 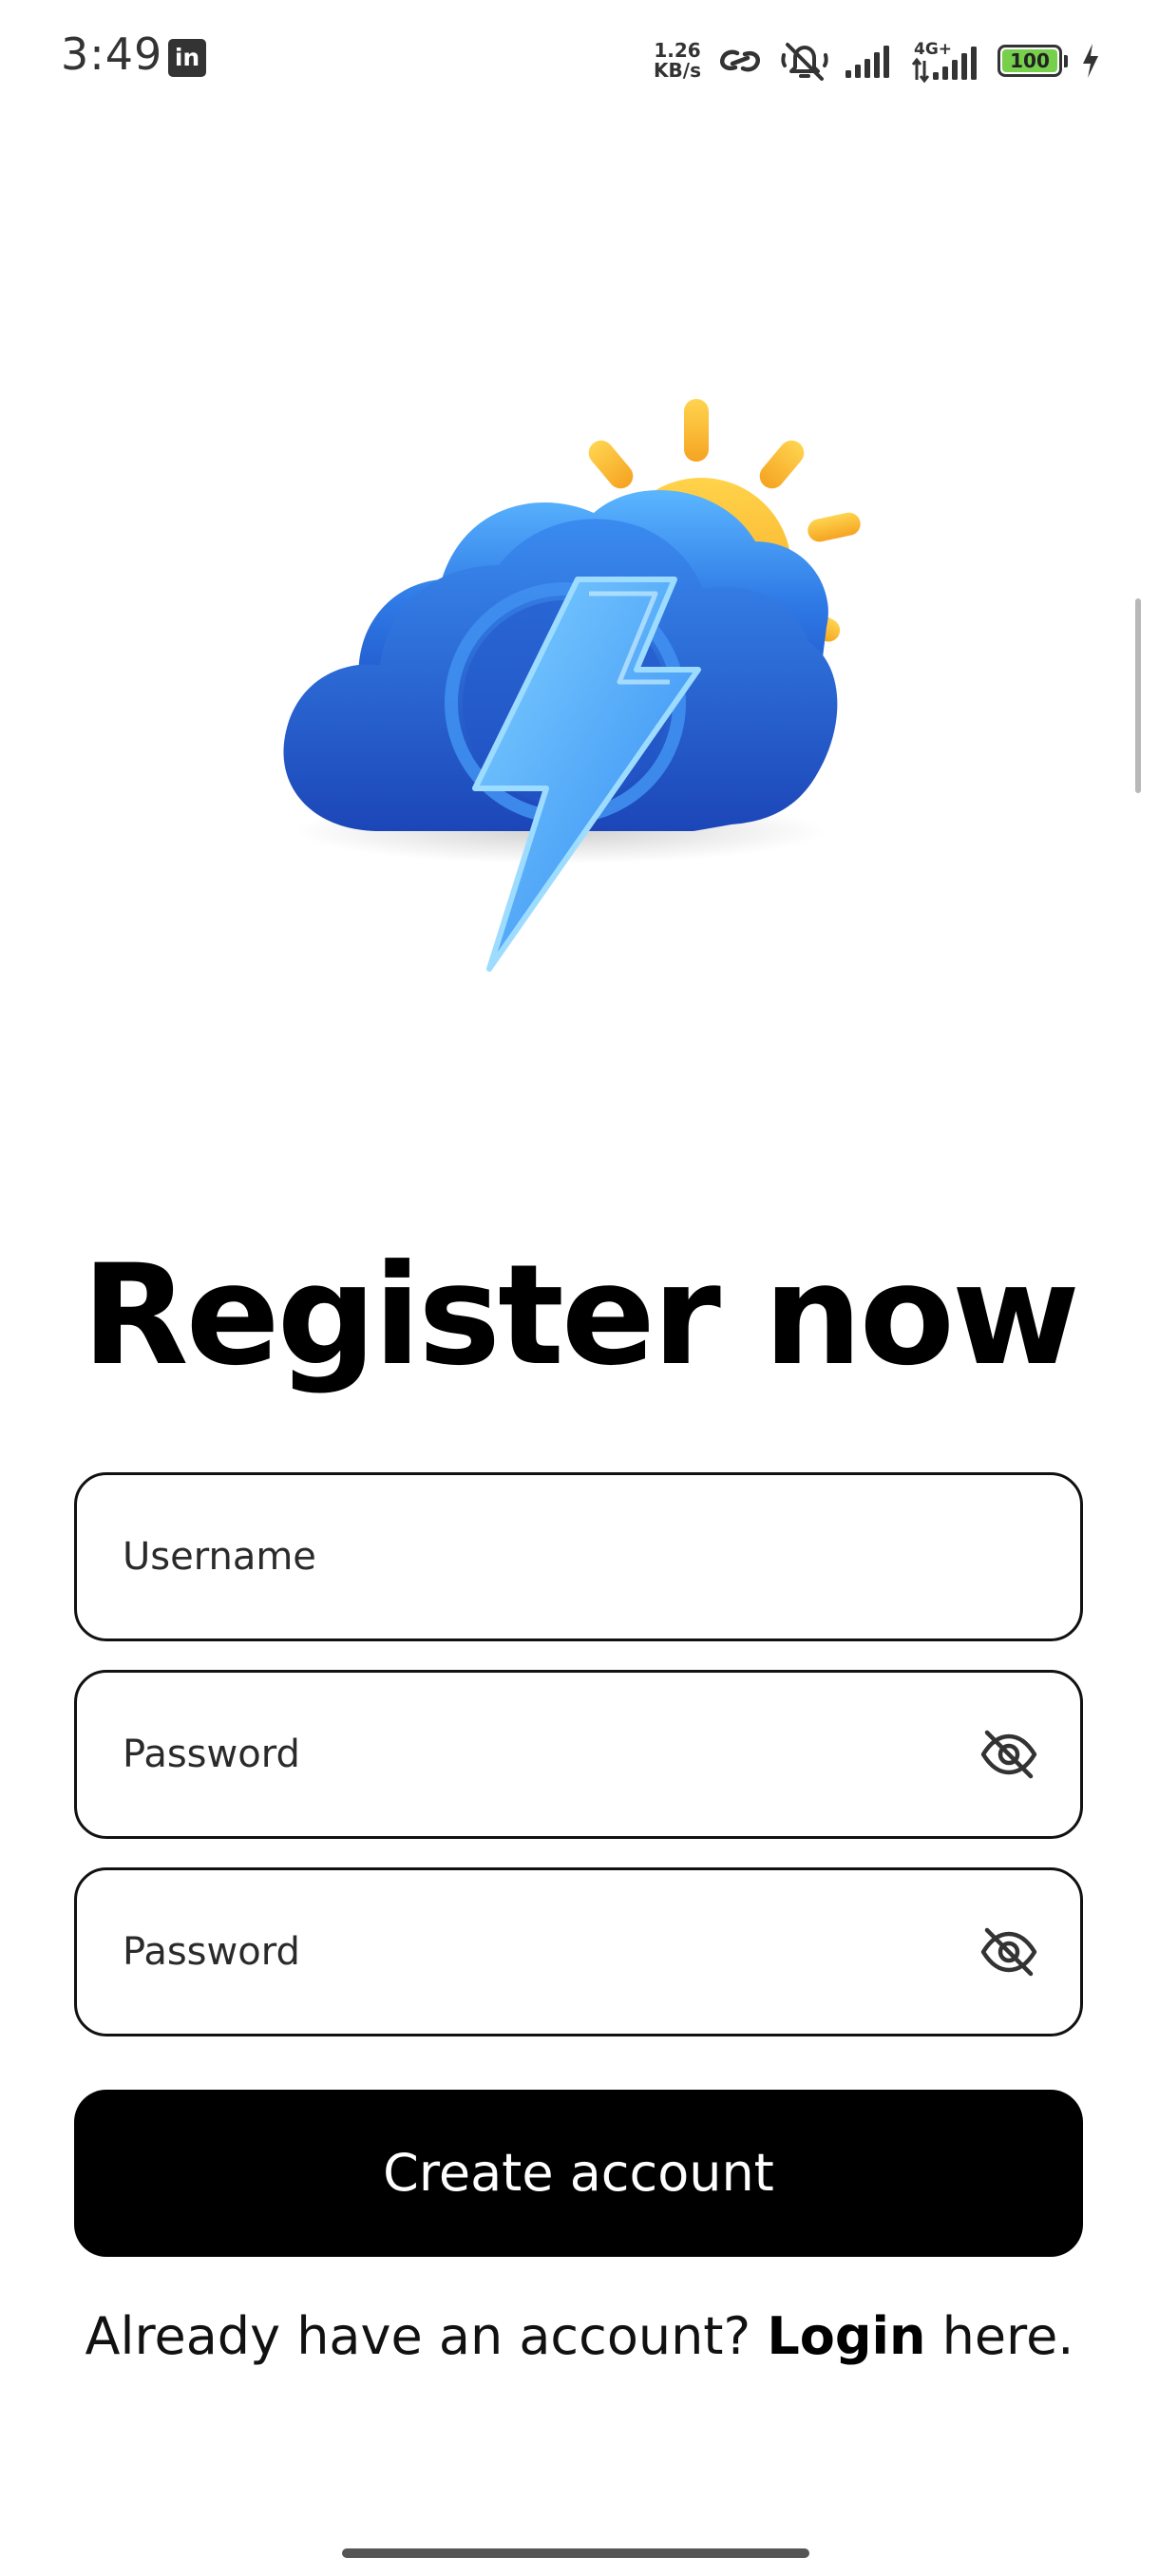 What do you see at coordinates (804, 61) in the screenshot?
I see `mute-icon` at bounding box center [804, 61].